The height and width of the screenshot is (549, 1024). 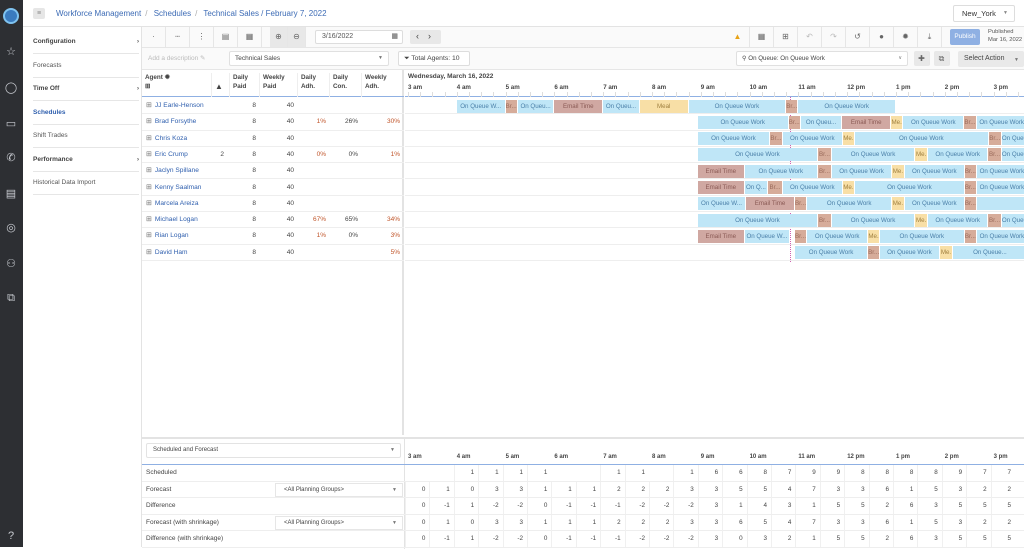 I want to click on star-icon: ☆, so click(x=11, y=52).